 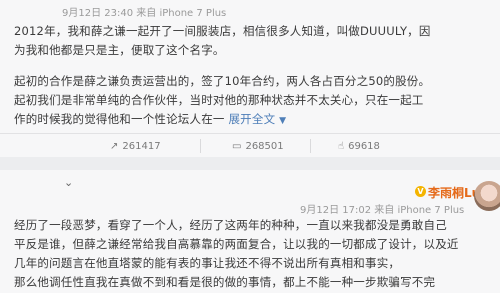 I want to click on post-meta: 9月12日 17:02 来自 iPhone 7 Plus, so click(x=382, y=210).